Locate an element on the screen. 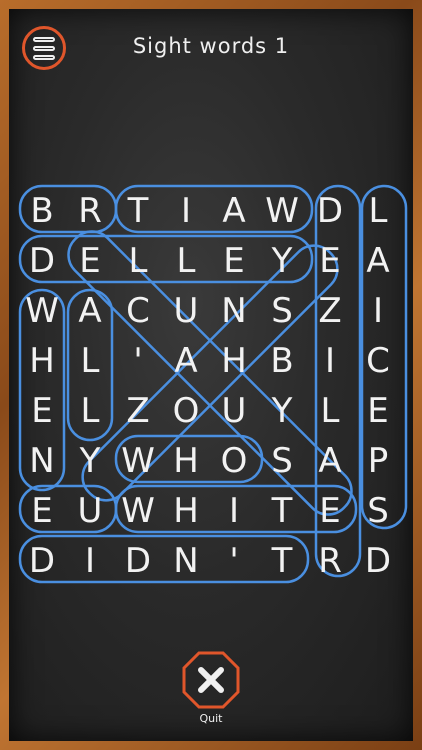 This screenshot has width=422, height=750. quit-label: Quit is located at coordinates (211, 718).